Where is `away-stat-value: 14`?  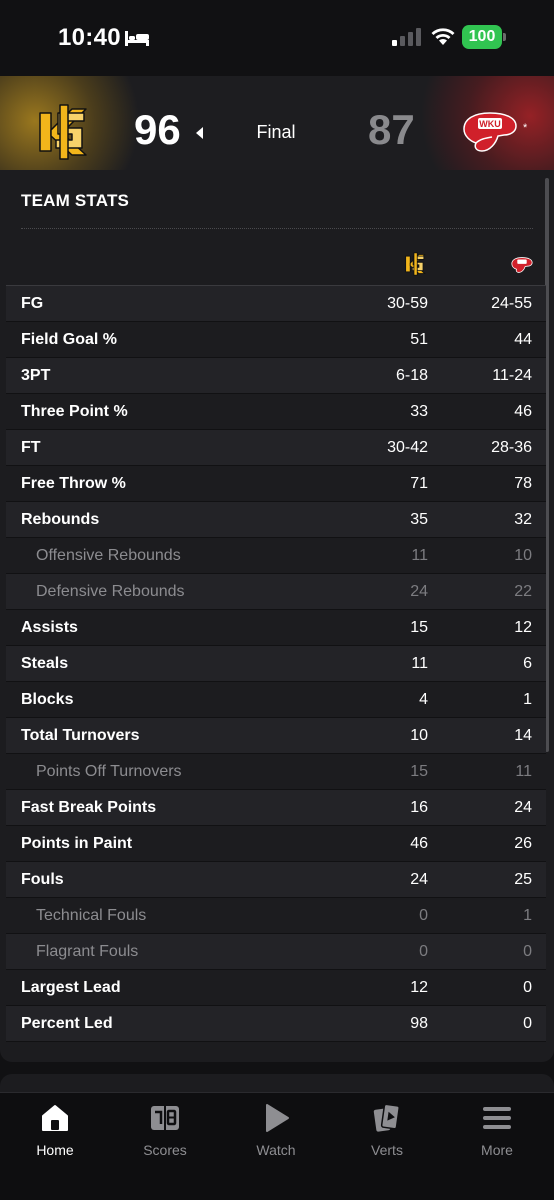
away-stat-value: 14 is located at coordinates (523, 735).